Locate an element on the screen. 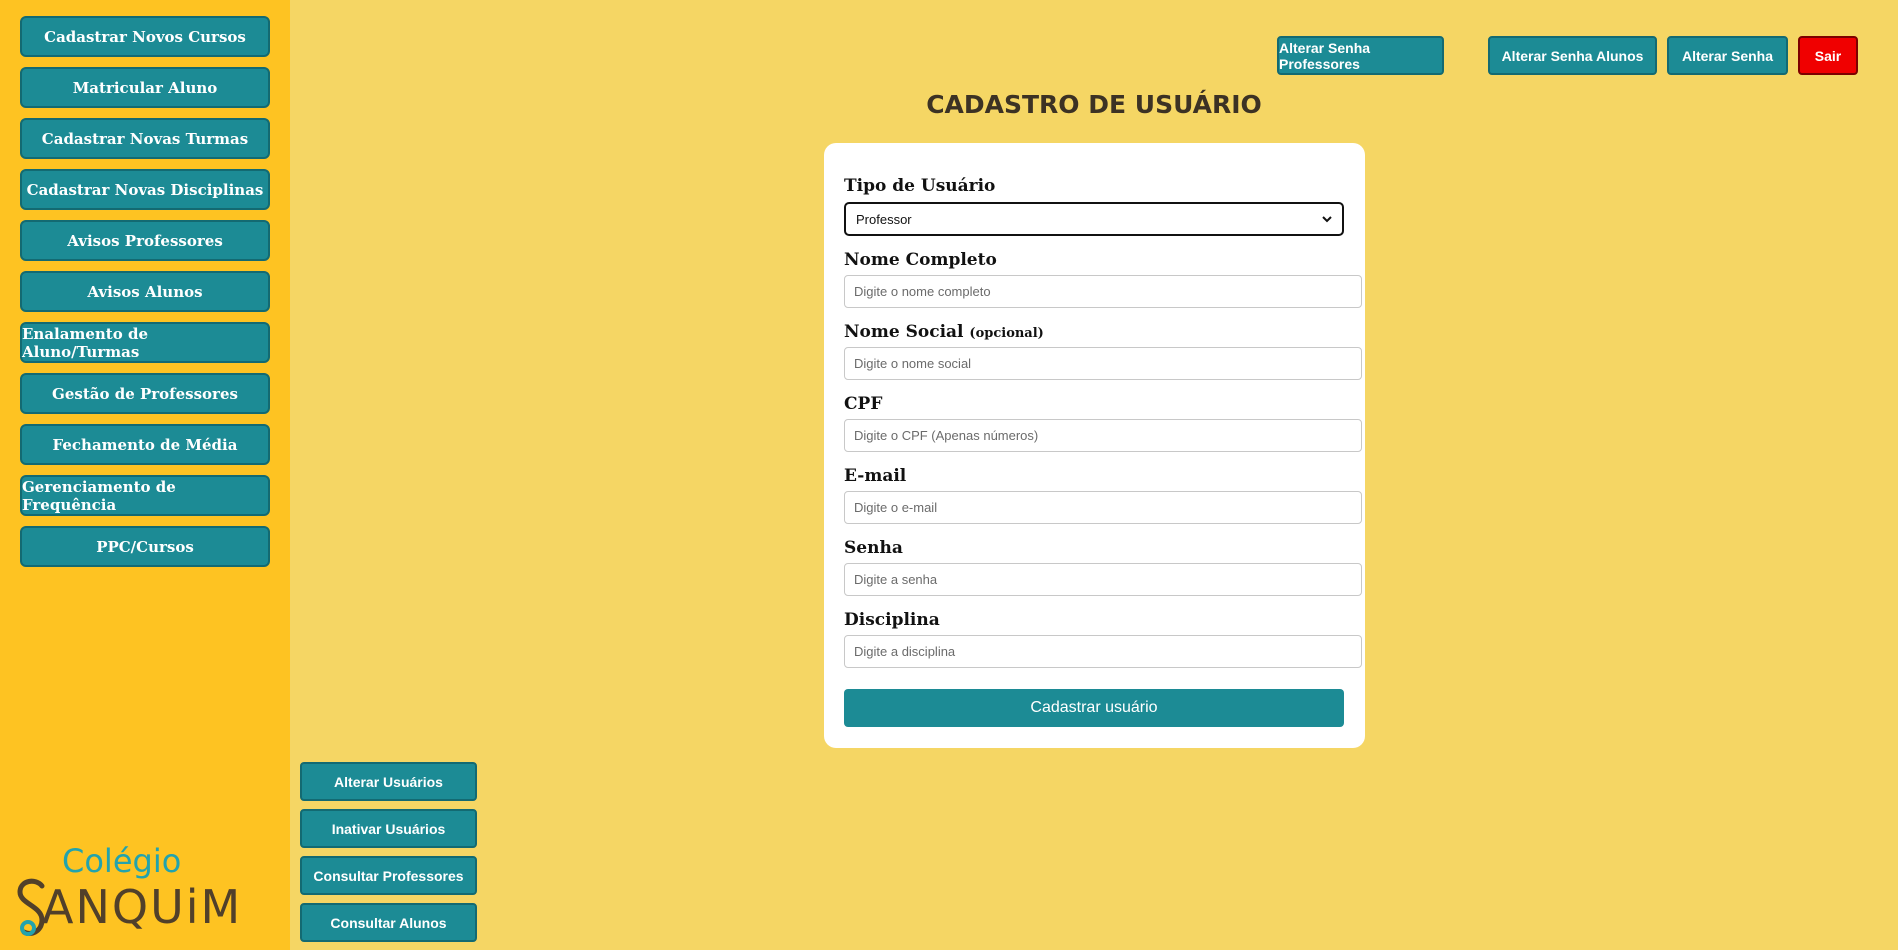 Image resolution: width=1898 pixels, height=950 pixels. email-label: E-mail is located at coordinates (875, 476).